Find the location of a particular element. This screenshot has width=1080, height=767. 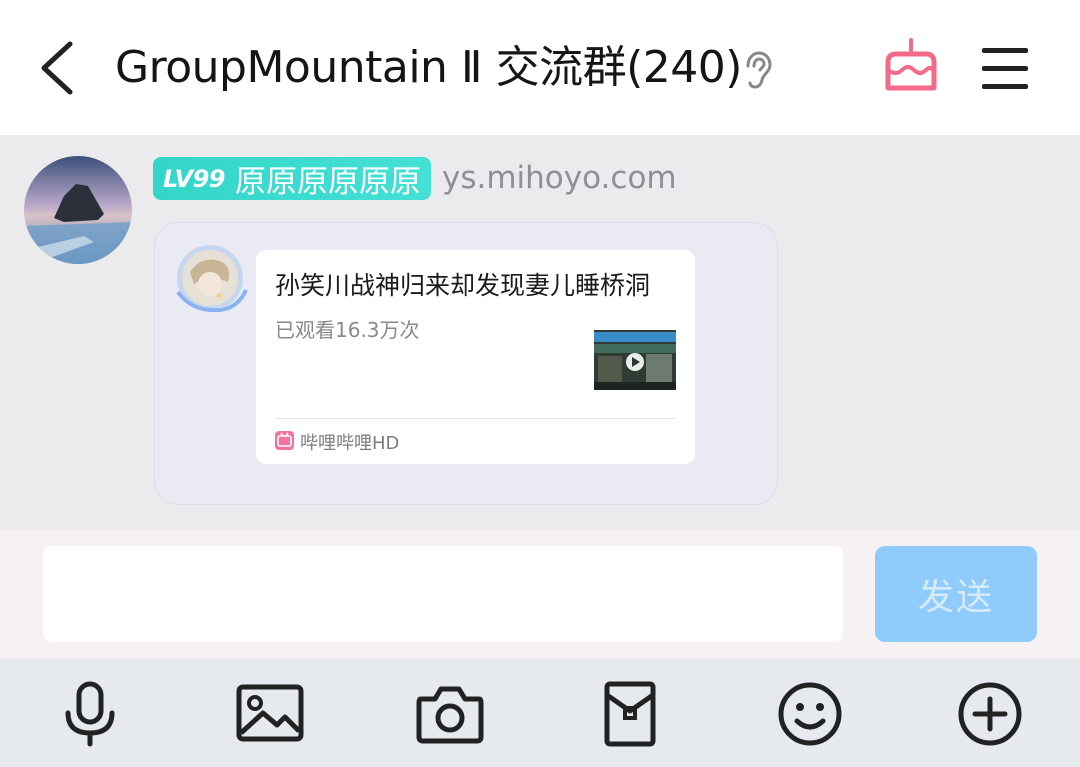

card-avatar is located at coordinates (211, 277).